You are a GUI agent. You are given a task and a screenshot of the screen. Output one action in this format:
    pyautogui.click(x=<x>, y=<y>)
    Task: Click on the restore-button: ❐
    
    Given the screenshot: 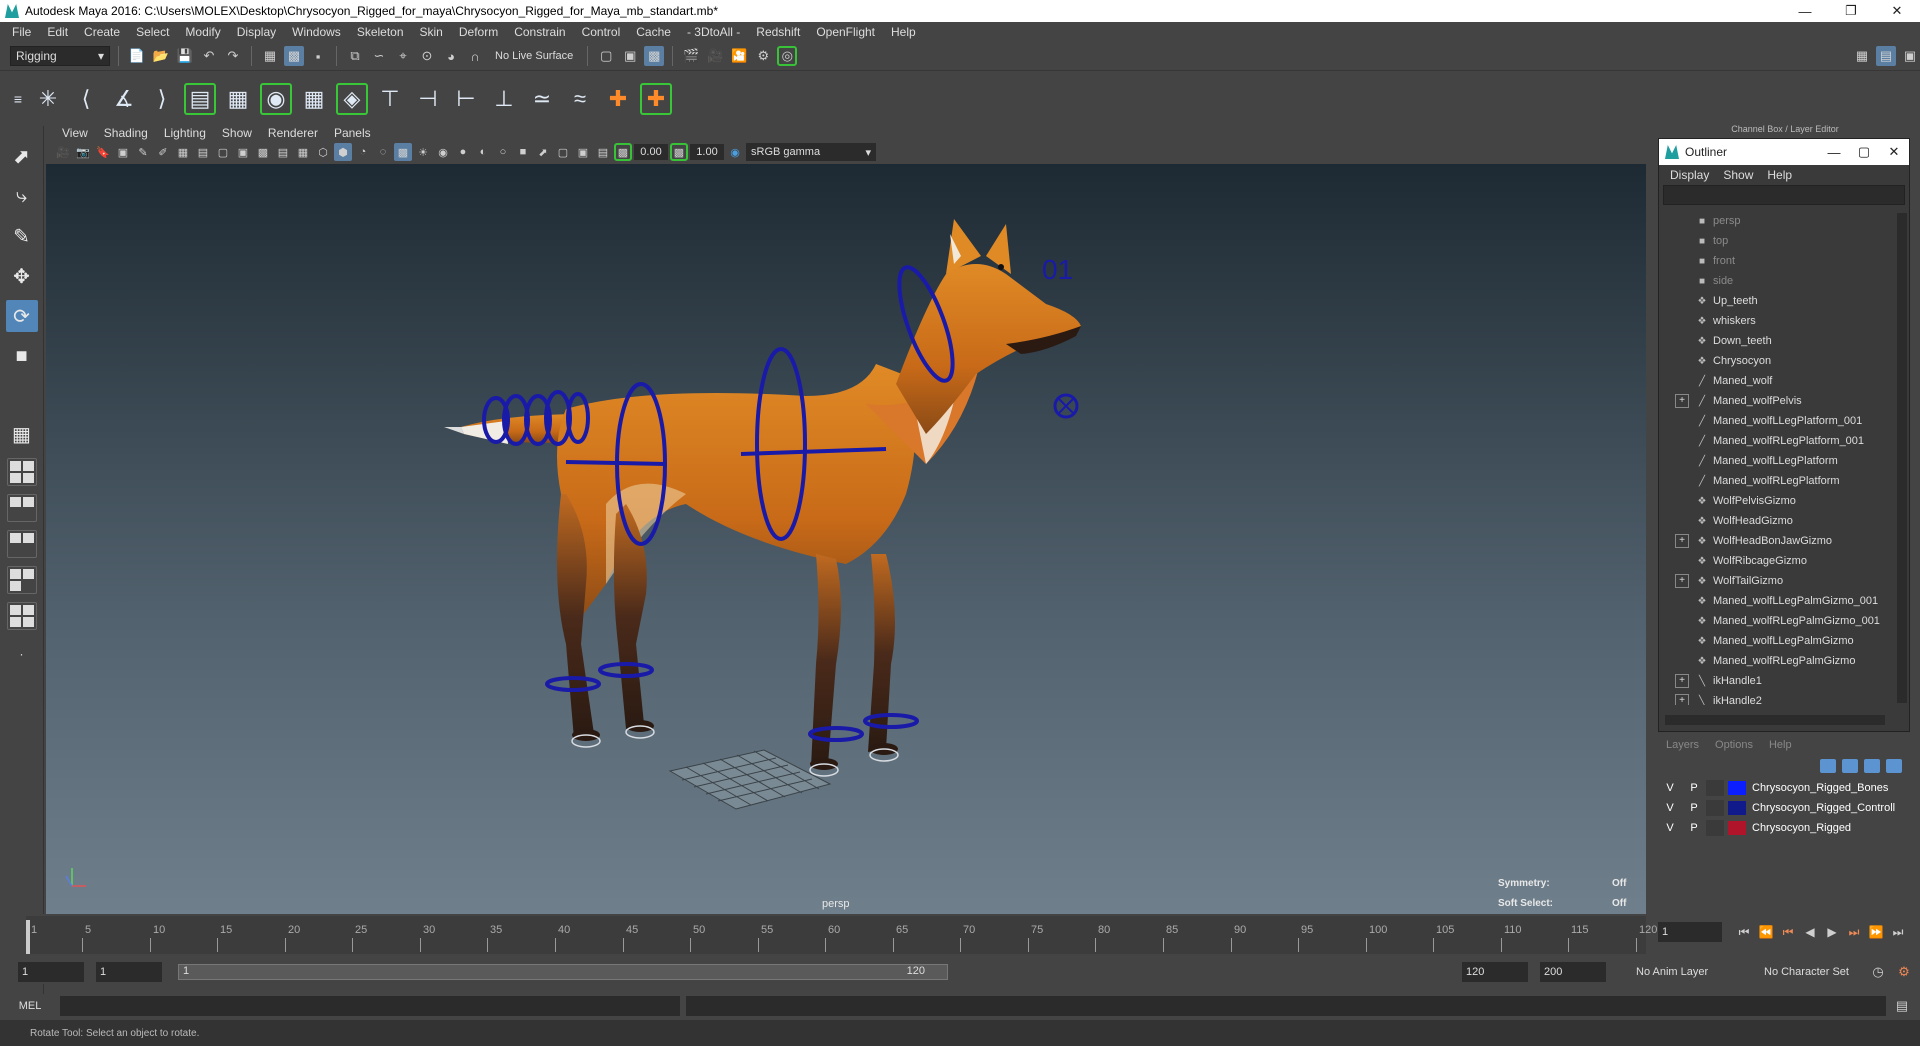 What is the action you would take?
    pyautogui.click(x=1851, y=11)
    